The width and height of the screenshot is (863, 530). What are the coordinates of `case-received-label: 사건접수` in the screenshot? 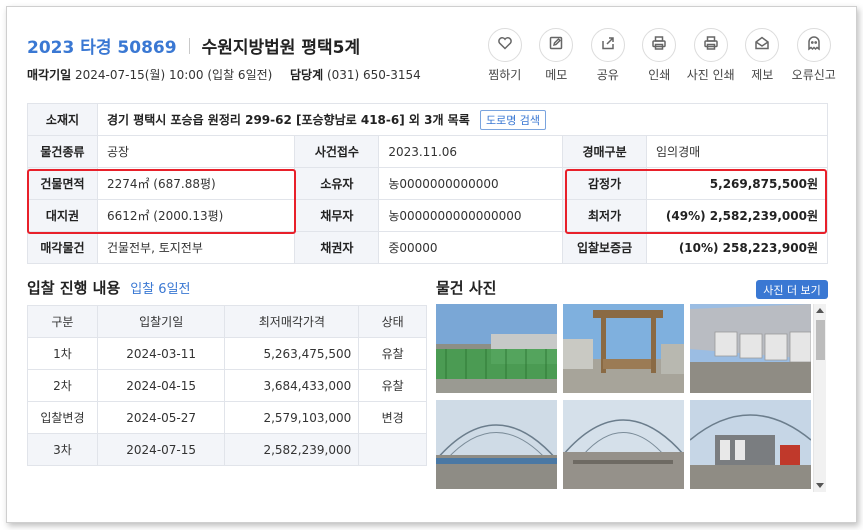 It's located at (337, 151).